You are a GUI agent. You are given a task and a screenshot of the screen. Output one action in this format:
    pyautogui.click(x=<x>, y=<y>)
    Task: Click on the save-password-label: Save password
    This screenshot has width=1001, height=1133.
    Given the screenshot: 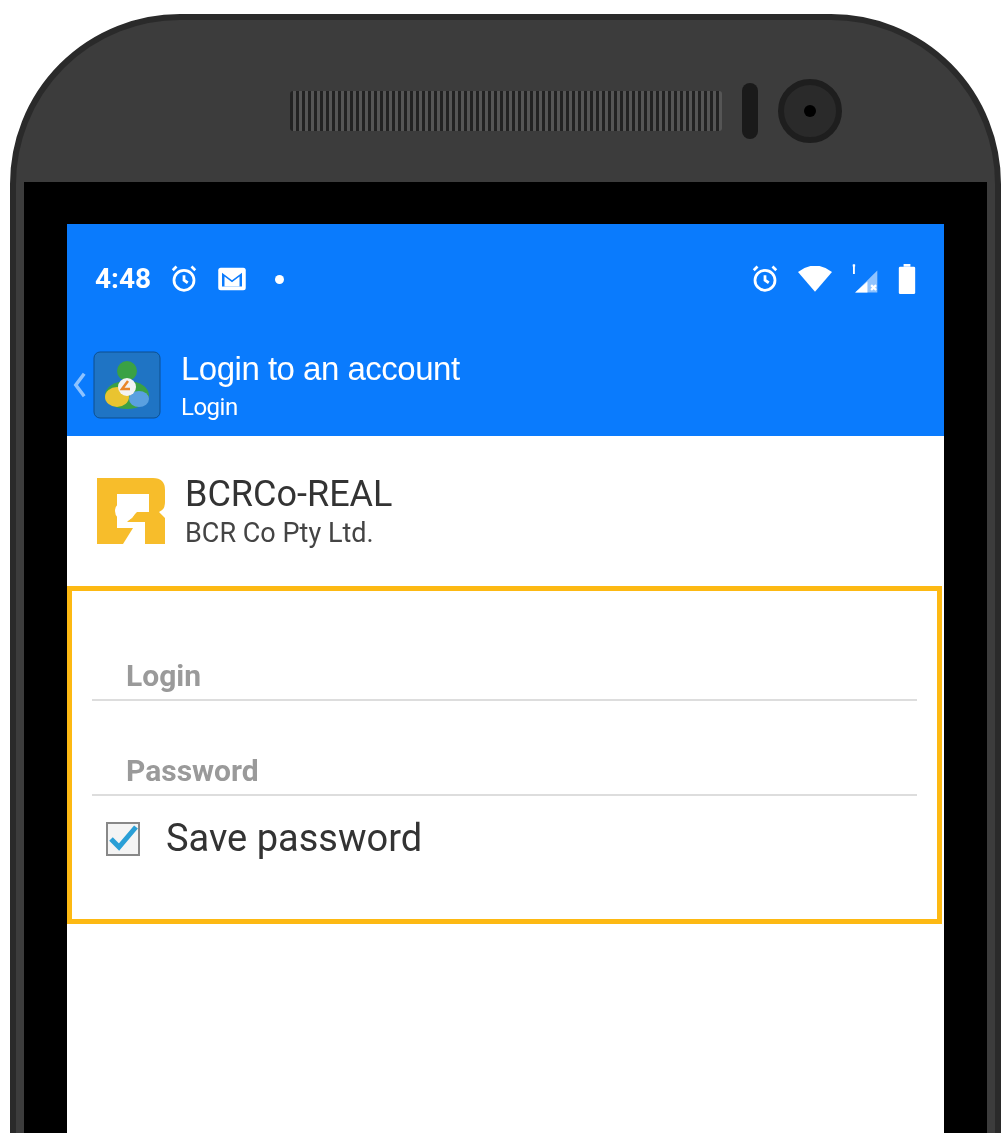 What is the action you would take?
    pyautogui.click(x=294, y=838)
    